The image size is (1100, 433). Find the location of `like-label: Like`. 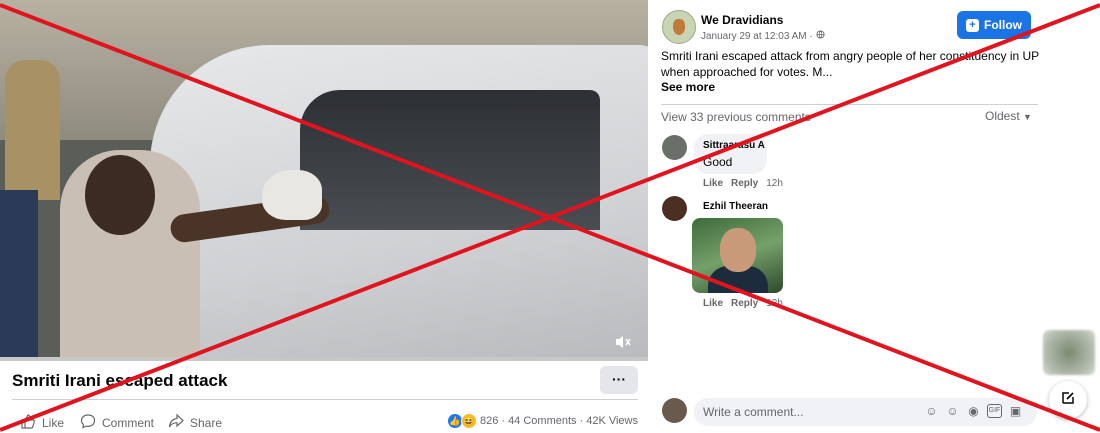

like-label: Like is located at coordinates (53, 422).